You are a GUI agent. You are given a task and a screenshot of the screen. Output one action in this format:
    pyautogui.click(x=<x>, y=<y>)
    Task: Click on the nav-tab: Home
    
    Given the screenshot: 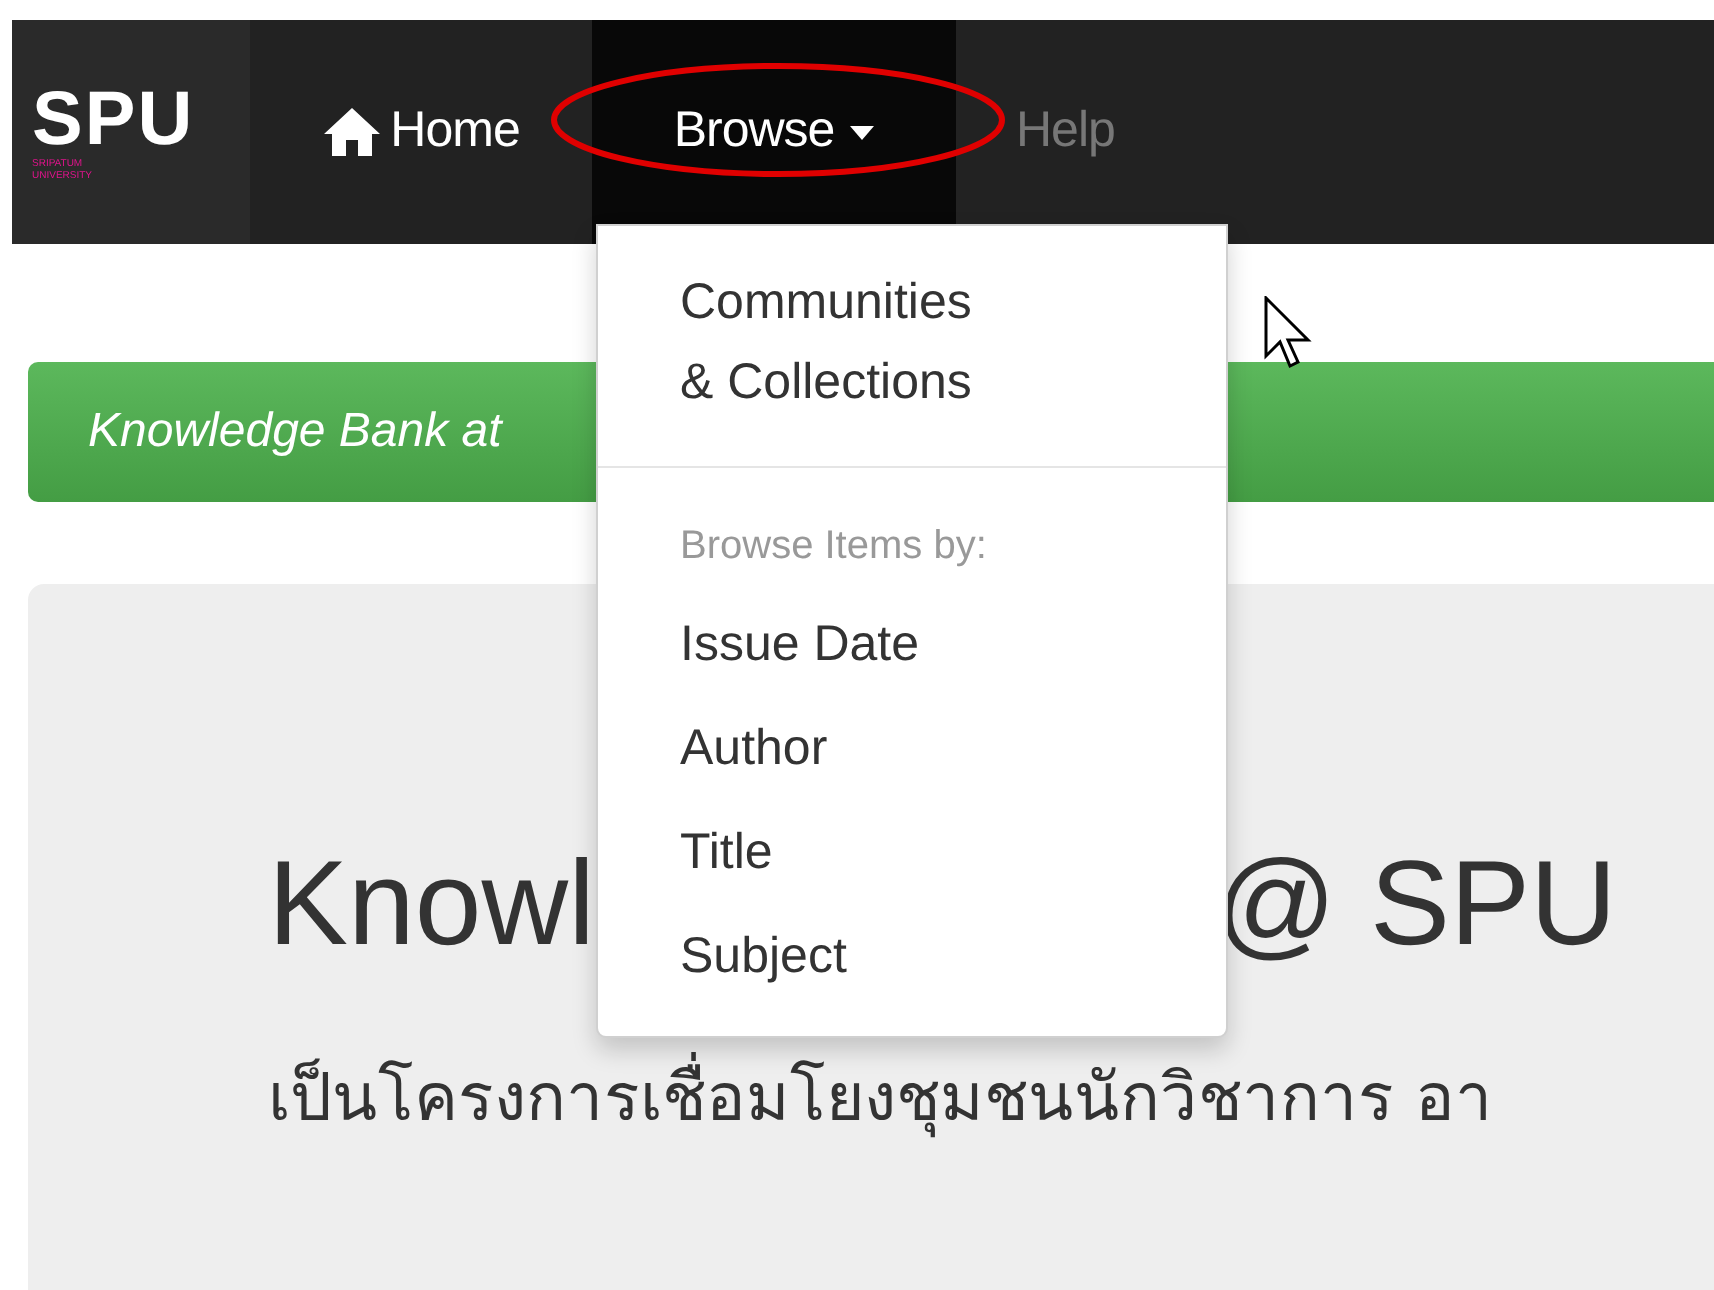 What is the action you would take?
    pyautogui.click(x=421, y=132)
    